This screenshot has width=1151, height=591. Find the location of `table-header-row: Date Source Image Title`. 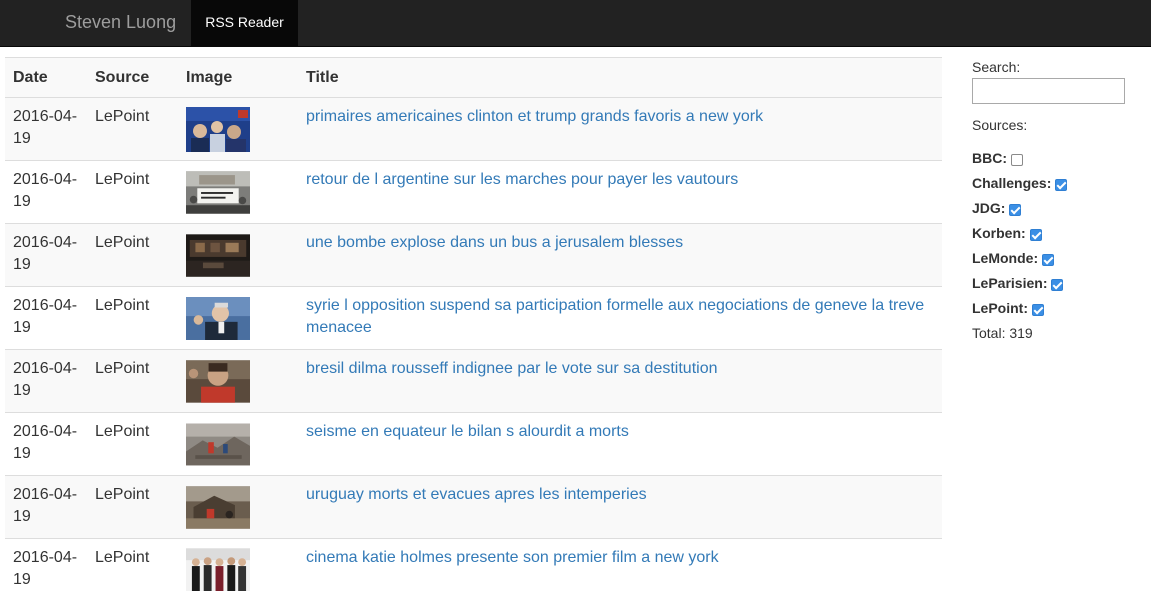

table-header-row: Date Source Image Title is located at coordinates (473, 77).